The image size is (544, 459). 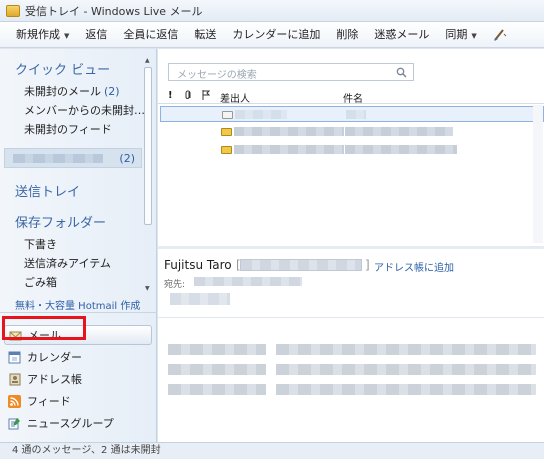 I want to click on account-name-redacted, so click(x=58, y=158).